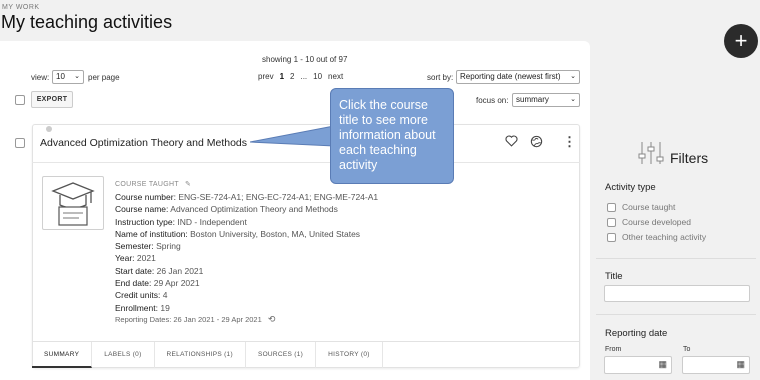 This screenshot has width=760, height=380. I want to click on activity-title-link: Advanced Optimization Theory and Methods, so click(143, 143).